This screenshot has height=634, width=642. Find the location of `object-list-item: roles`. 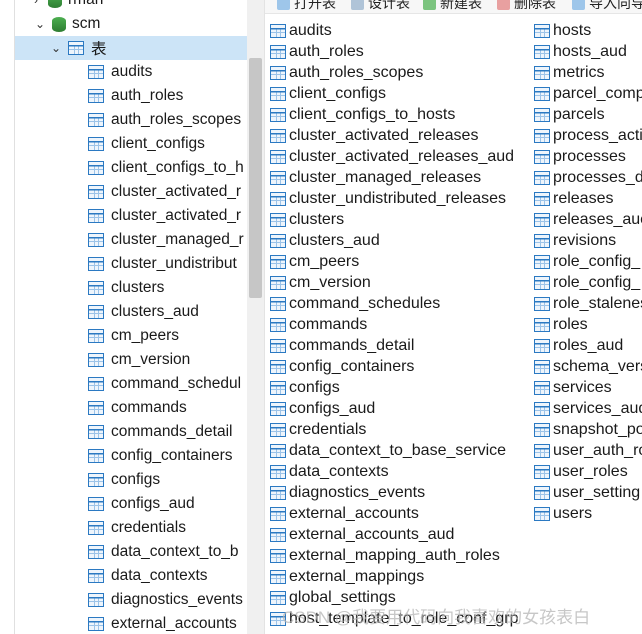

object-list-item: roles is located at coordinates (561, 324).